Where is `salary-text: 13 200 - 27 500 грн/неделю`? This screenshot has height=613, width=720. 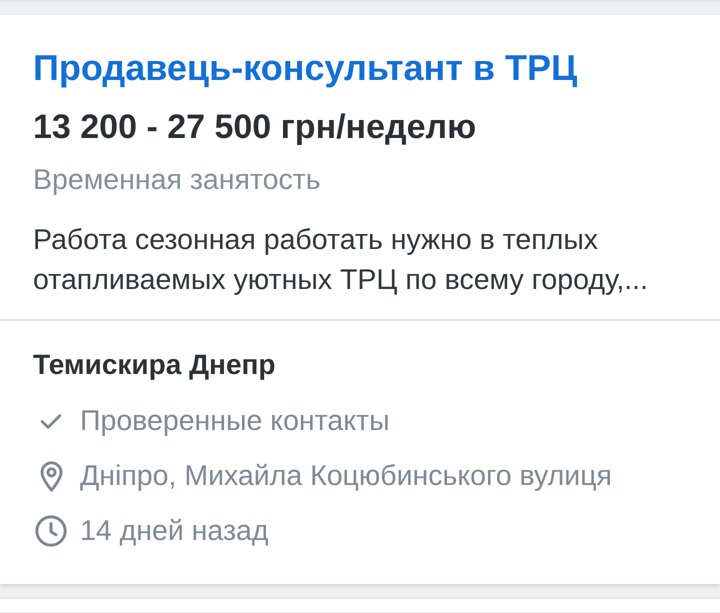
salary-text: 13 200 - 27 500 грн/неделю is located at coordinates (254, 127).